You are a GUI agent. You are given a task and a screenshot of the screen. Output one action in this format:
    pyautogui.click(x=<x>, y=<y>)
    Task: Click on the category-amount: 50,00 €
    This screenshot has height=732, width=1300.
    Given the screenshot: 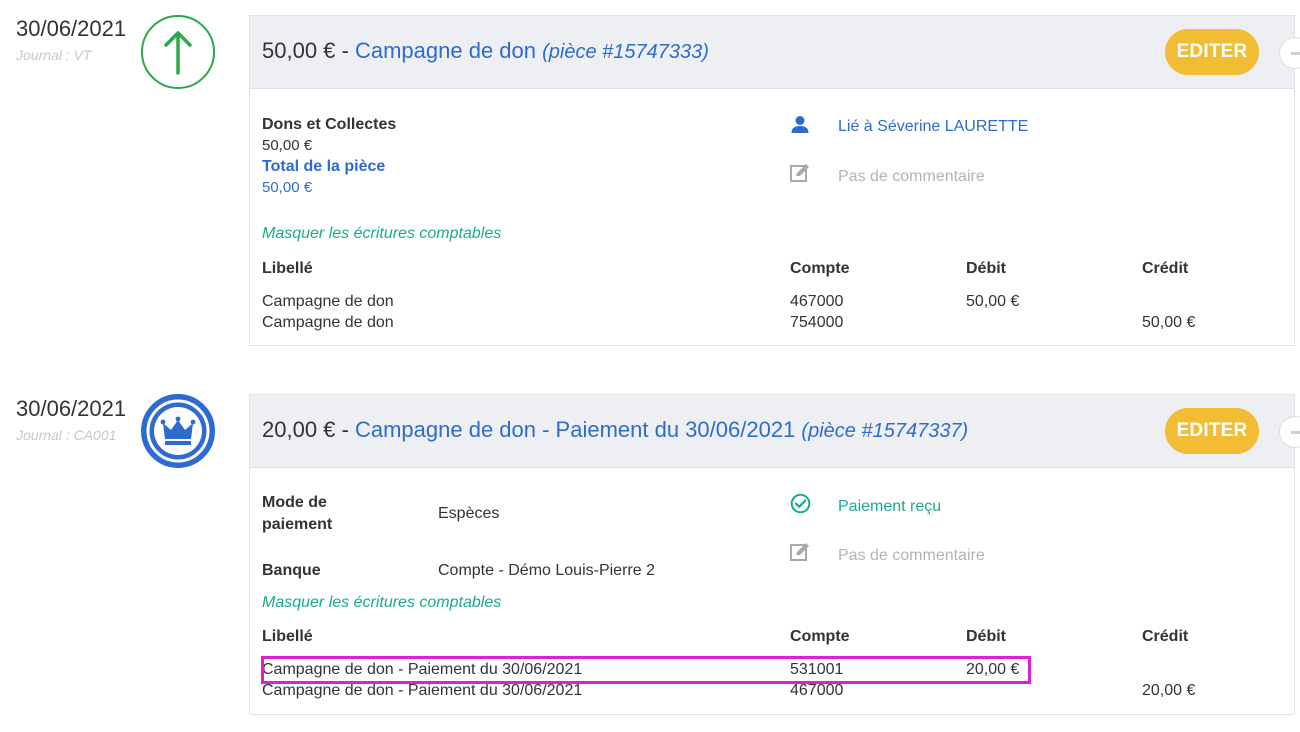 What is the action you would take?
    pyautogui.click(x=287, y=145)
    